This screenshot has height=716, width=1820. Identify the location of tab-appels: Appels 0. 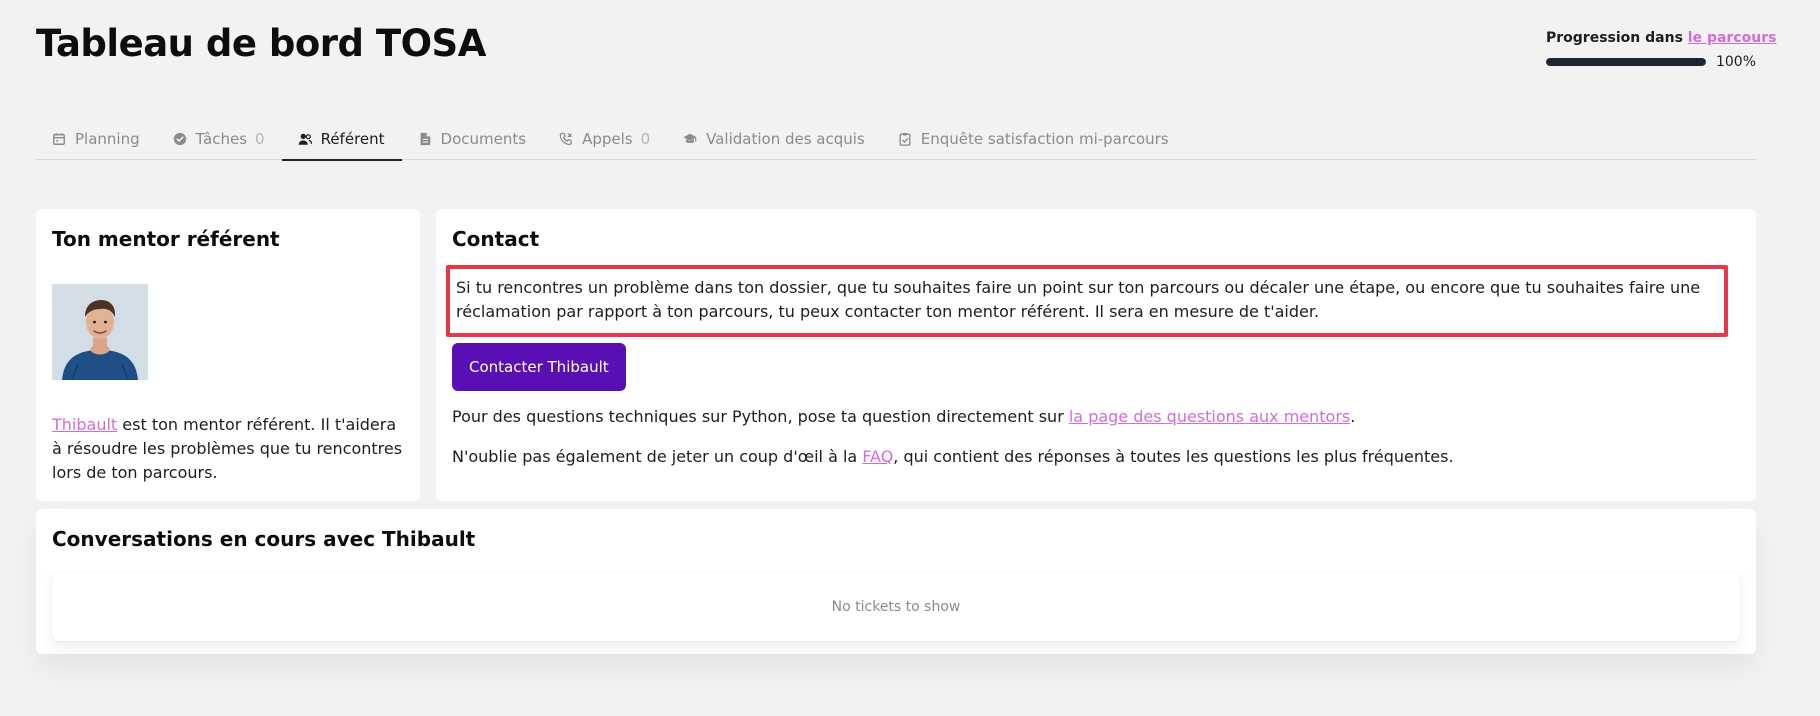
(605, 139).